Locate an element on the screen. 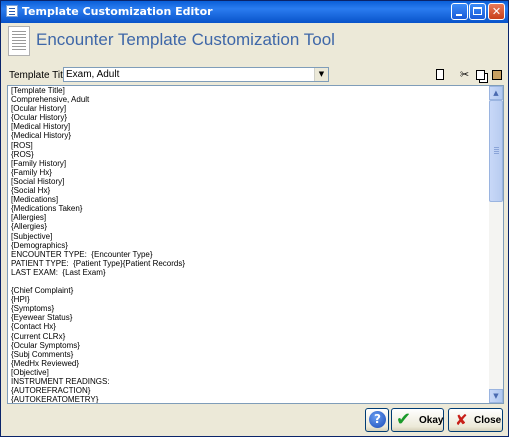  help-button: ? is located at coordinates (377, 420).